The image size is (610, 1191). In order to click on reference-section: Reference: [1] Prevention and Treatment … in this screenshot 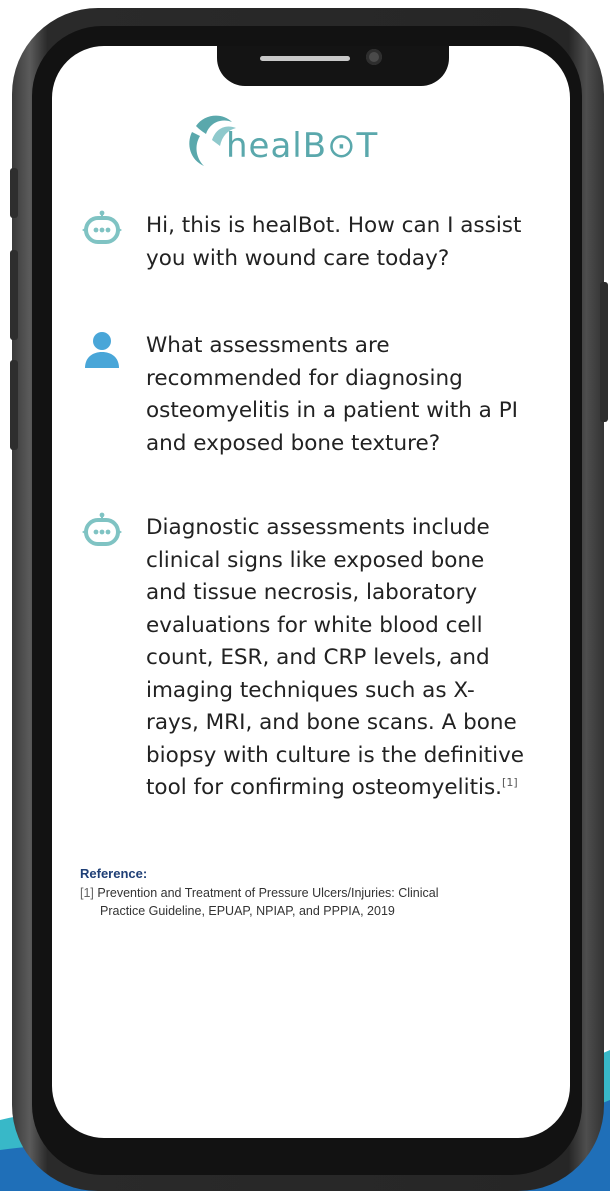, I will do `click(315, 893)`.